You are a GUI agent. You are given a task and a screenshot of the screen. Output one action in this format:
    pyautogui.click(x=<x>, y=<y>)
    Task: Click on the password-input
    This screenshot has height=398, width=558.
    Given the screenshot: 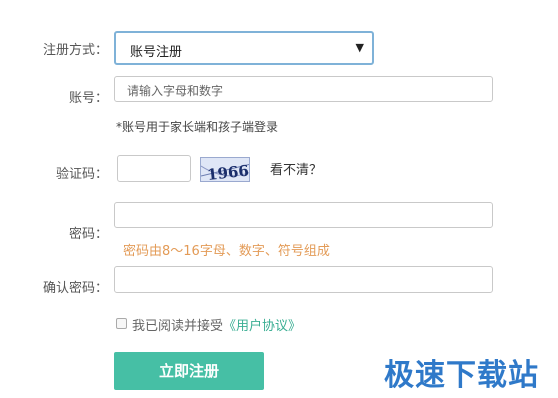 What is the action you would take?
    pyautogui.click(x=303, y=215)
    